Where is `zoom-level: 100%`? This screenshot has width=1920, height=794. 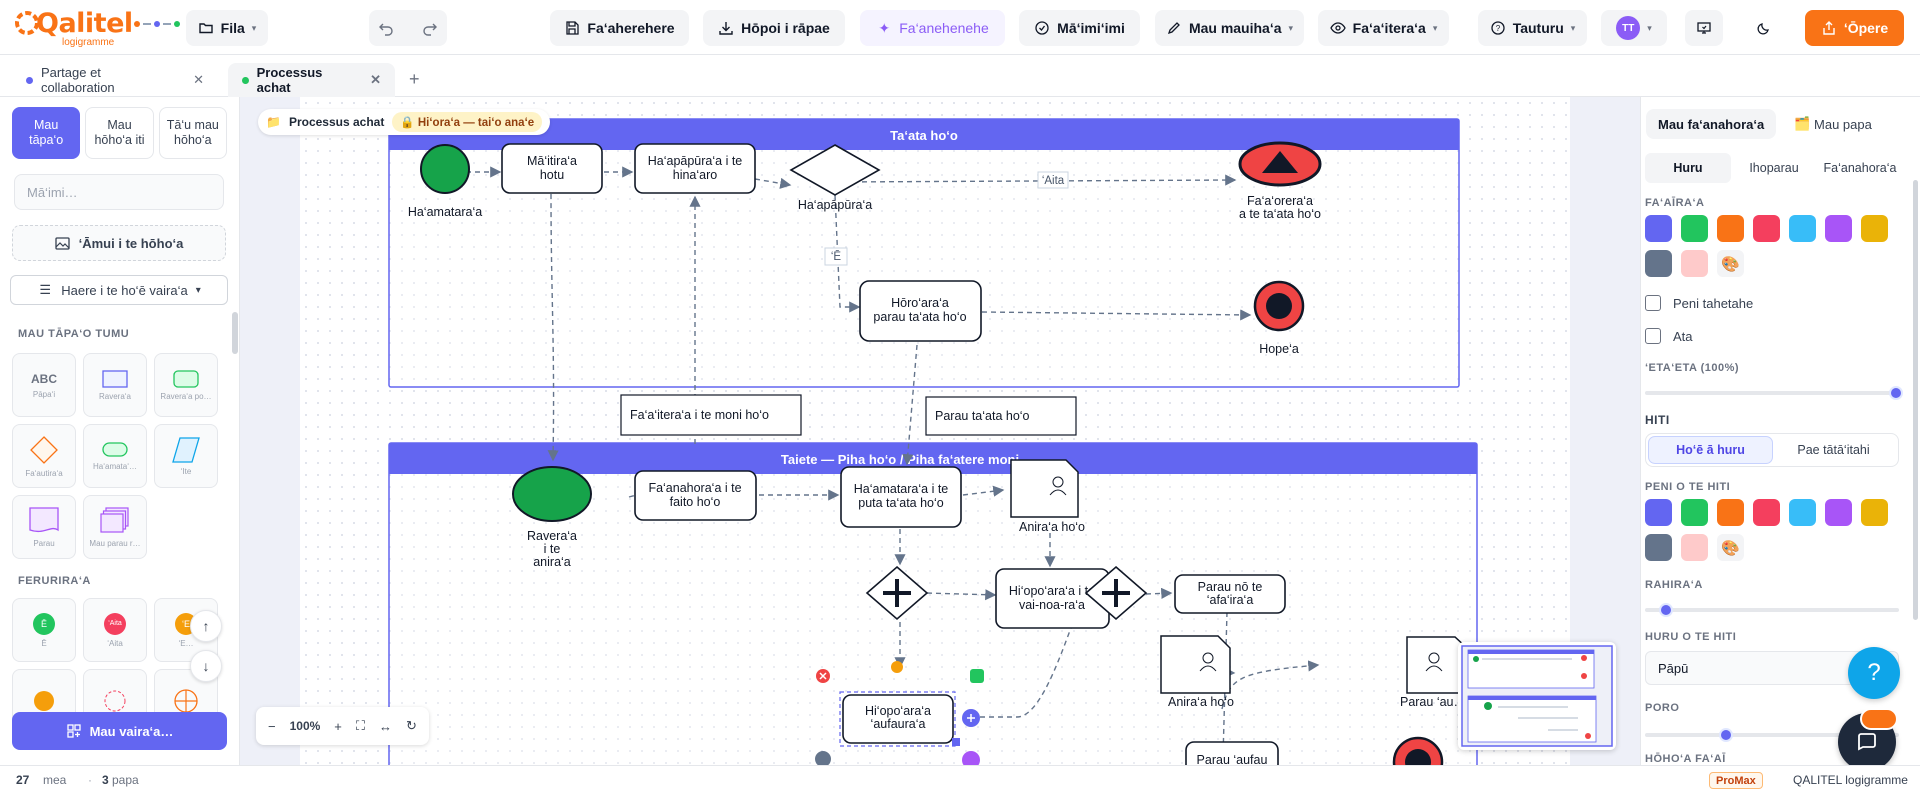 zoom-level: 100% is located at coordinates (305, 726).